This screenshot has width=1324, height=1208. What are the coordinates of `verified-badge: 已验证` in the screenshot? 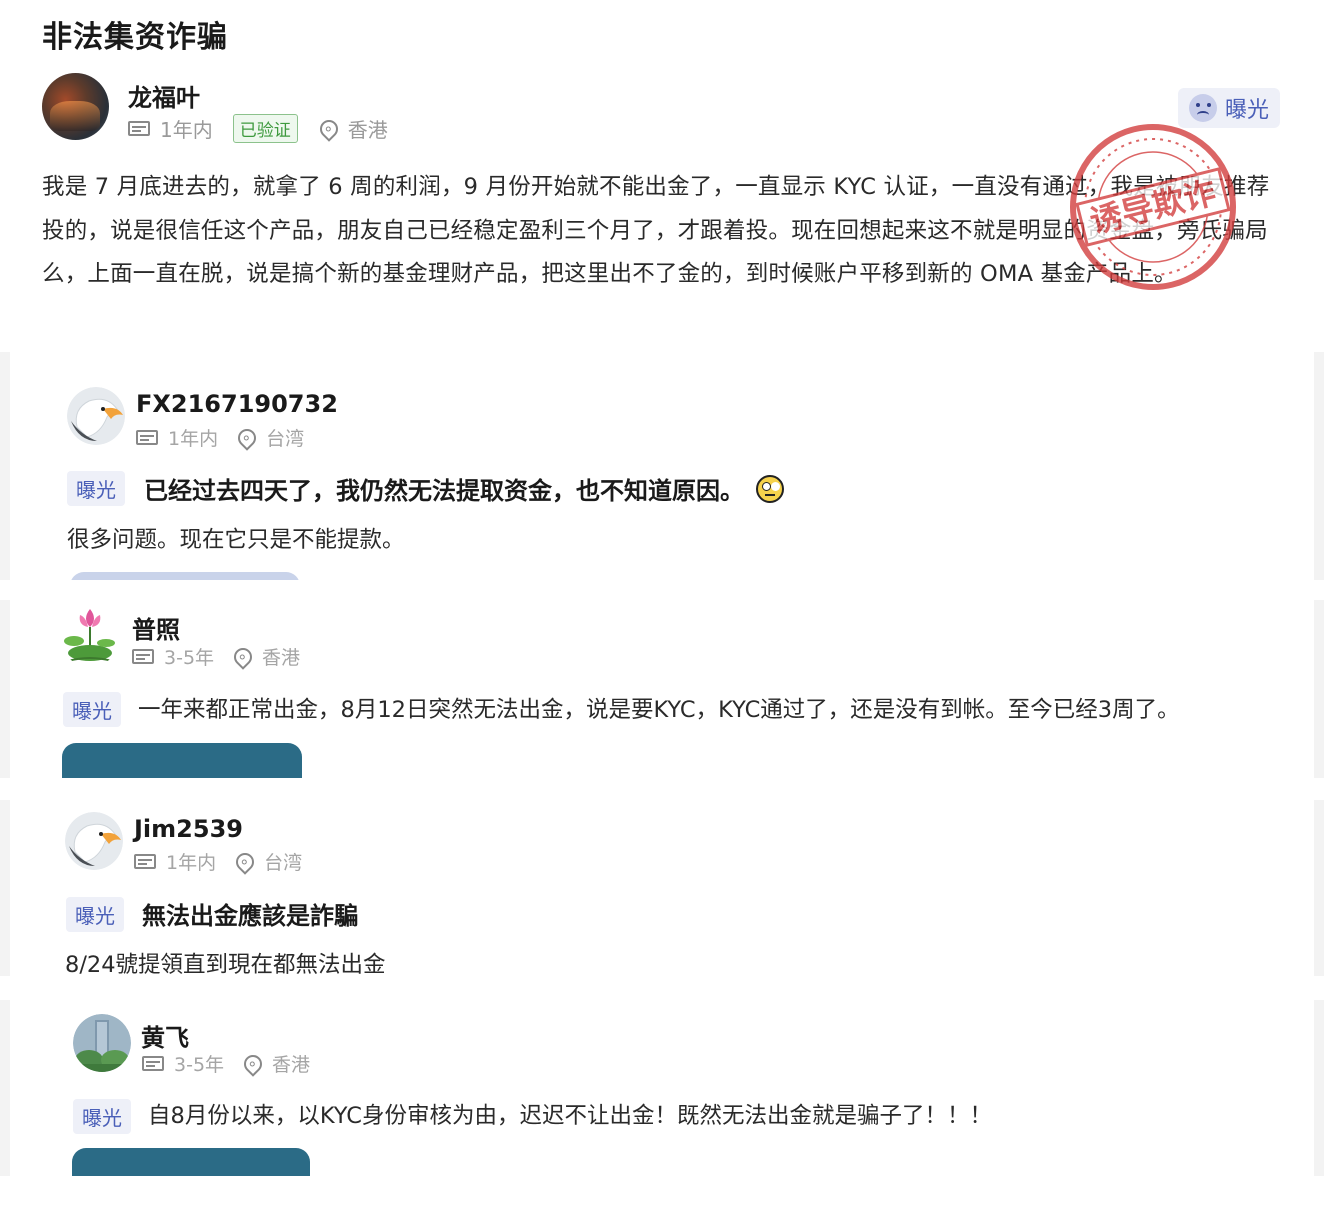 It's located at (265, 128).